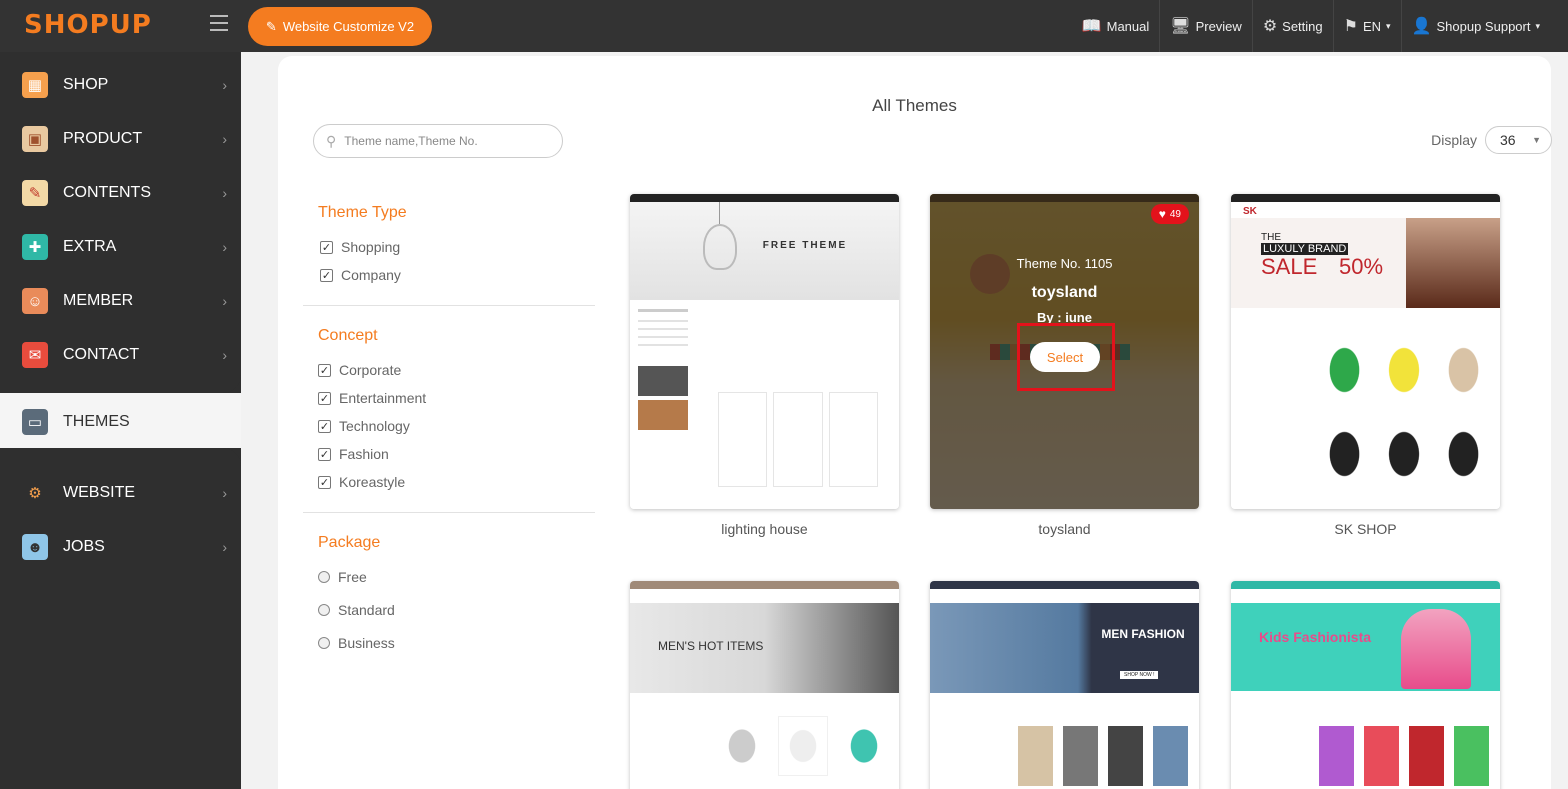 Image resolution: width=1568 pixels, height=789 pixels. Describe the element at coordinates (88, 25) in the screenshot. I see `shopup-logo: SHOPUP` at that location.